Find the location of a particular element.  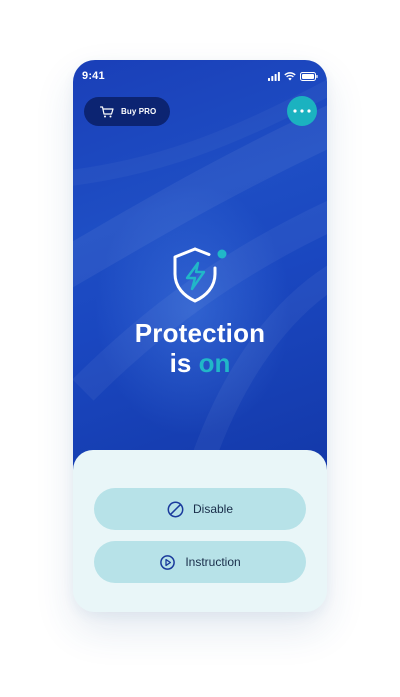

status-icons is located at coordinates (293, 76).